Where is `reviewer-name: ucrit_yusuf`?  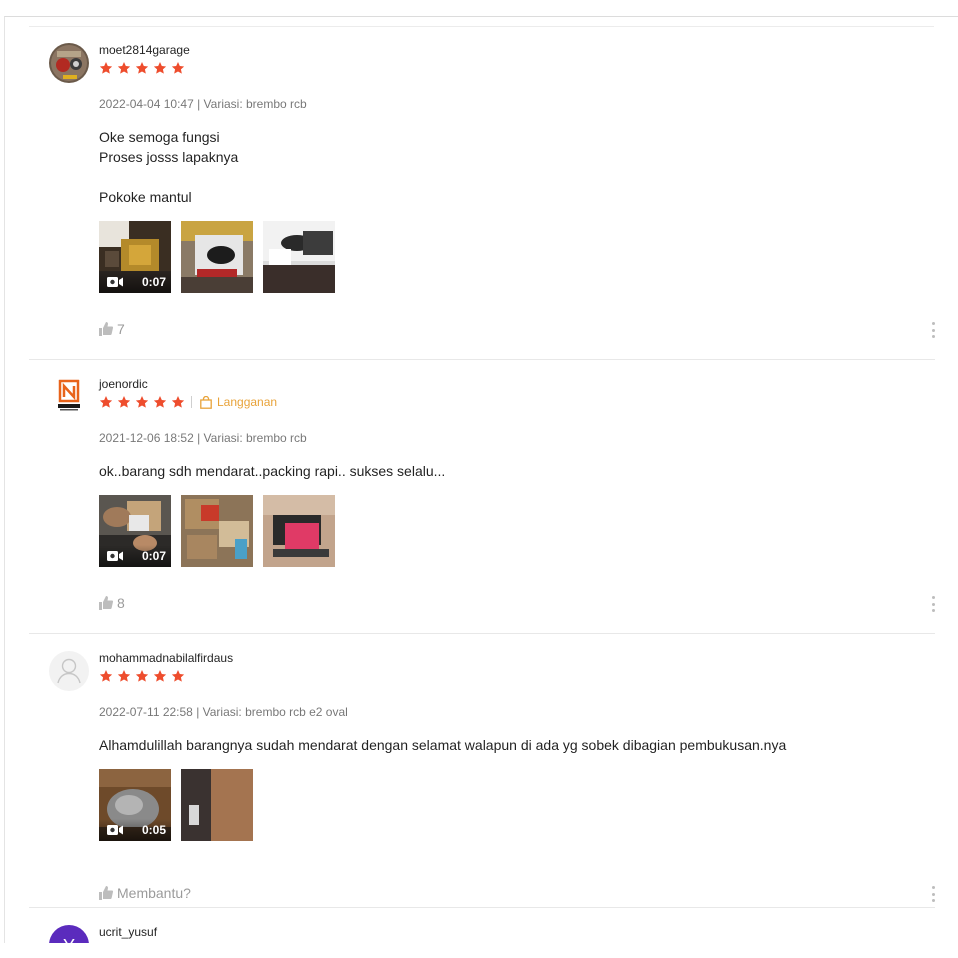
reviewer-name: ucrit_yusuf is located at coordinates (128, 932).